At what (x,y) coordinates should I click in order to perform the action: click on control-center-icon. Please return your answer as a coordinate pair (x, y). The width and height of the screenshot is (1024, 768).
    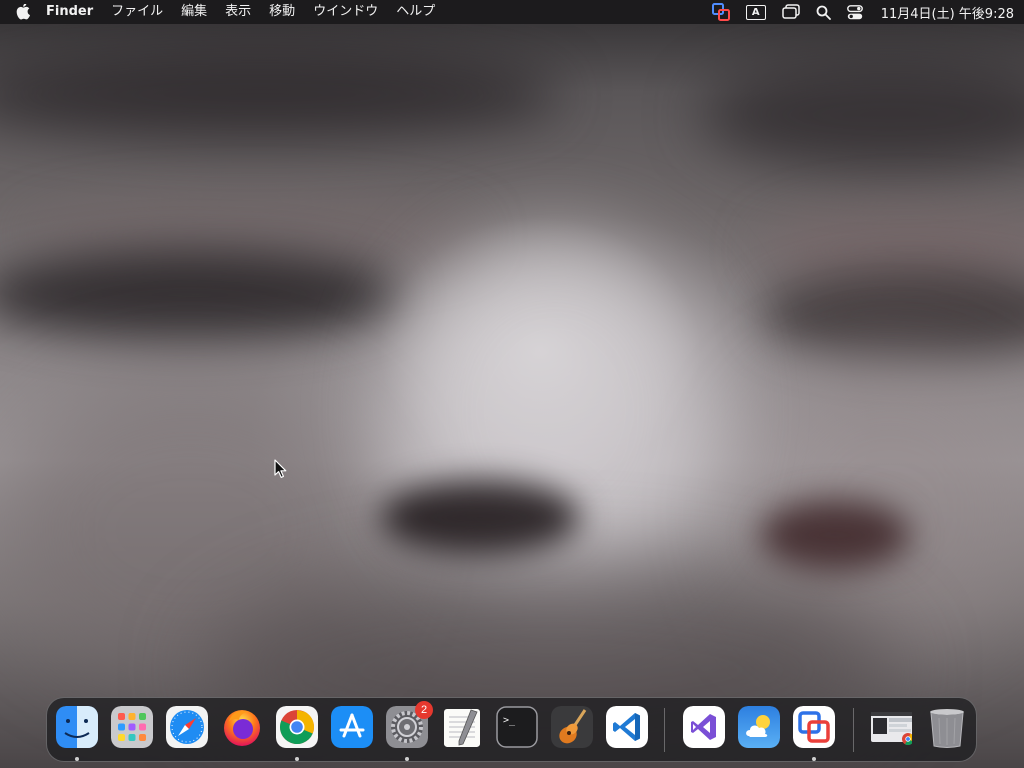
    Looking at the image, I should click on (854, 11).